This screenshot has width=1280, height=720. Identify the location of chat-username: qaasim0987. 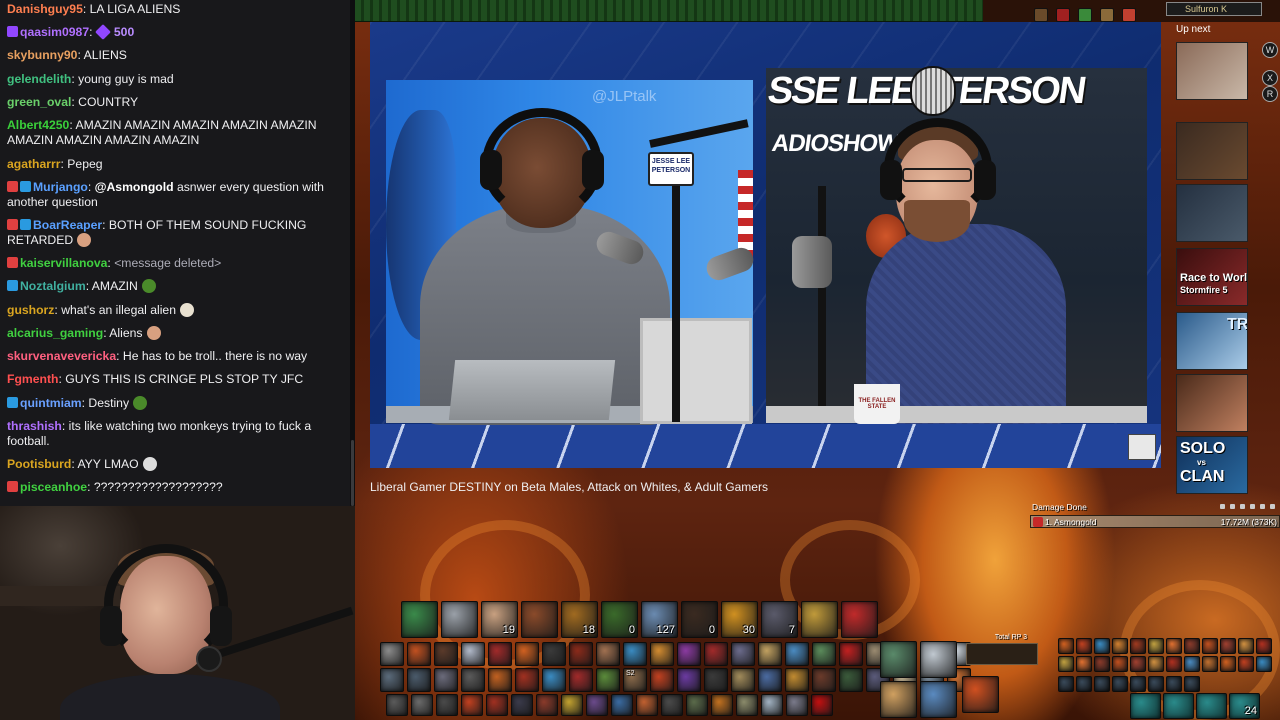
(54, 32).